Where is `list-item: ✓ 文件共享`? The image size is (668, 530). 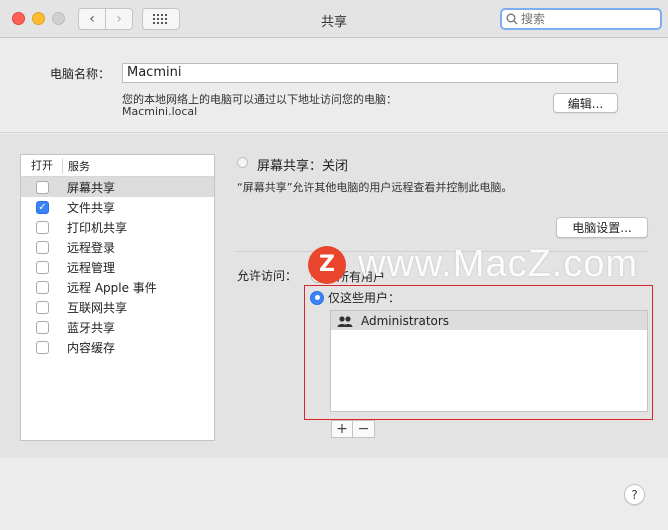 list-item: ✓ 文件共享 is located at coordinates (117, 207).